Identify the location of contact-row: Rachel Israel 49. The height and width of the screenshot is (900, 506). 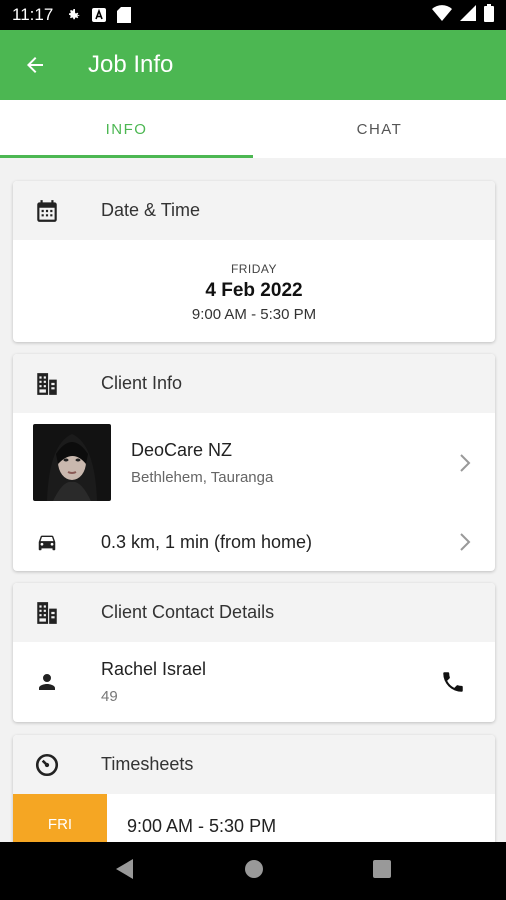
(254, 682).